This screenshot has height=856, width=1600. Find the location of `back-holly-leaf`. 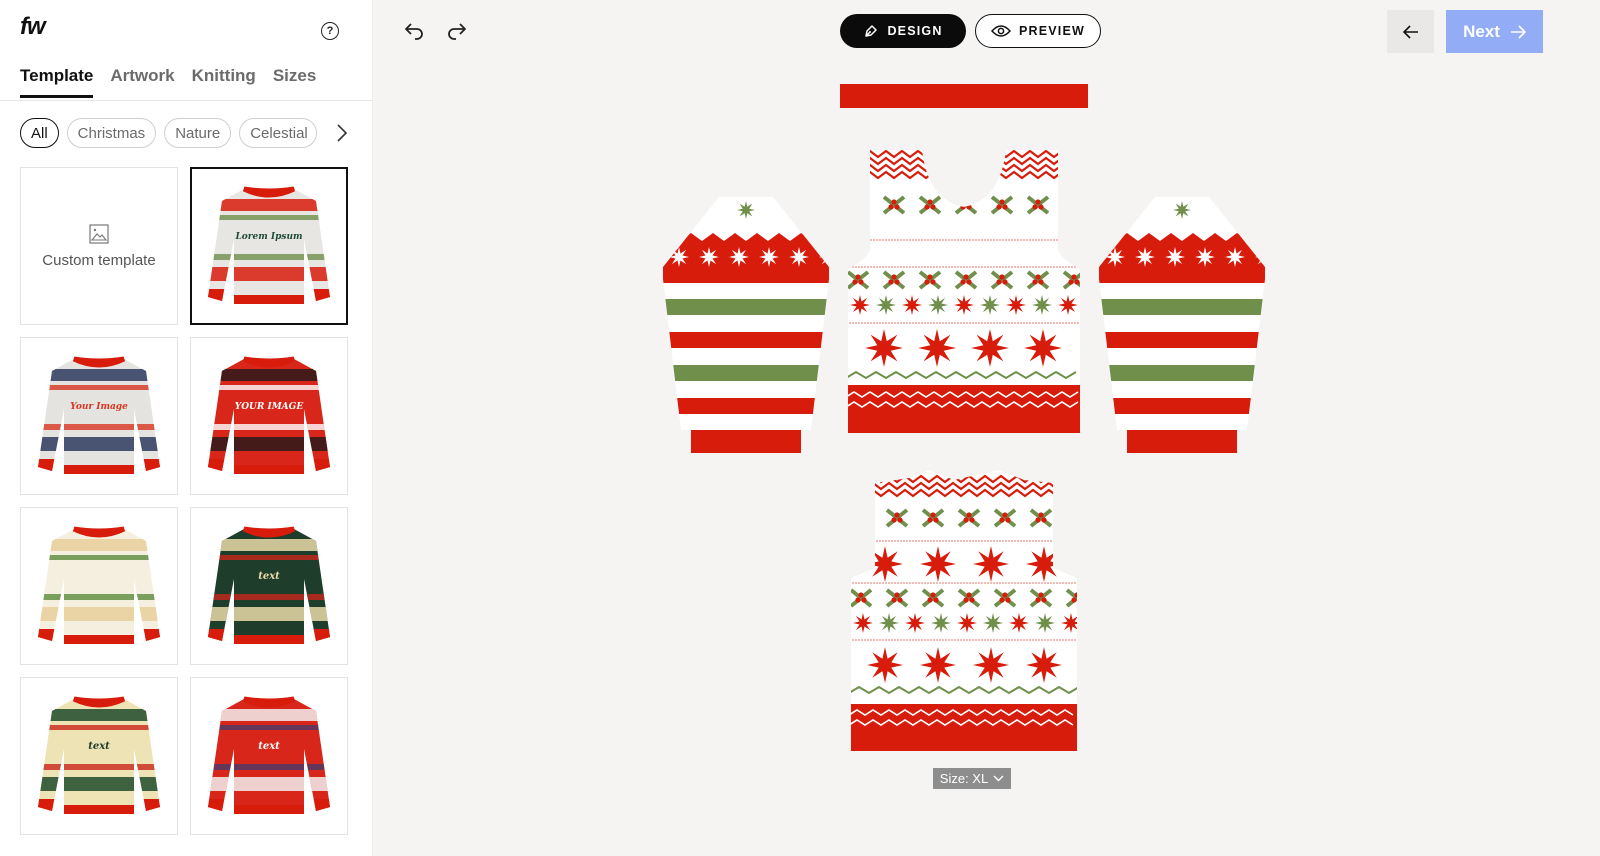

back-holly-leaf is located at coordinates (858, 518).